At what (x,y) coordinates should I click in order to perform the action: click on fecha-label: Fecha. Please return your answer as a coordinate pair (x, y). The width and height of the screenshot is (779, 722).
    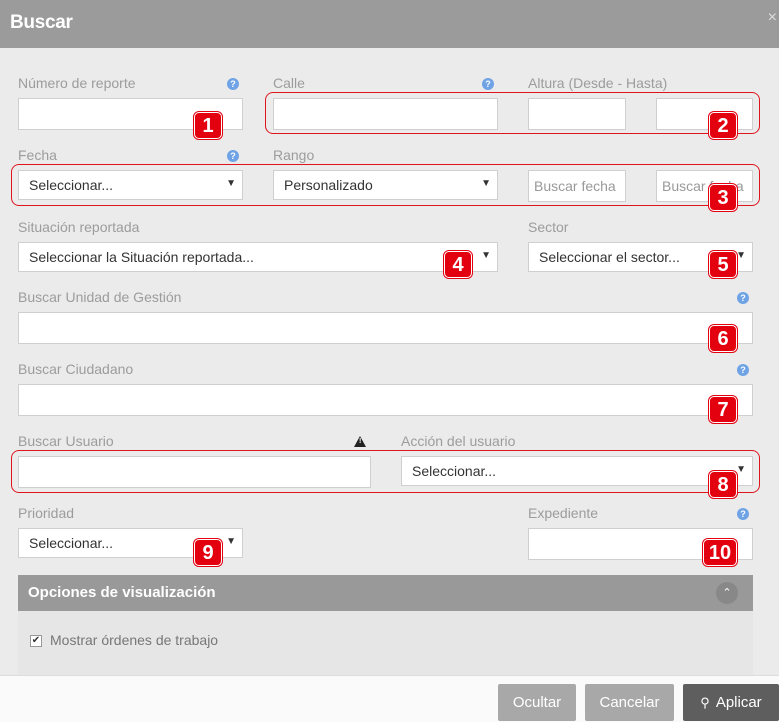
    Looking at the image, I should click on (37, 155).